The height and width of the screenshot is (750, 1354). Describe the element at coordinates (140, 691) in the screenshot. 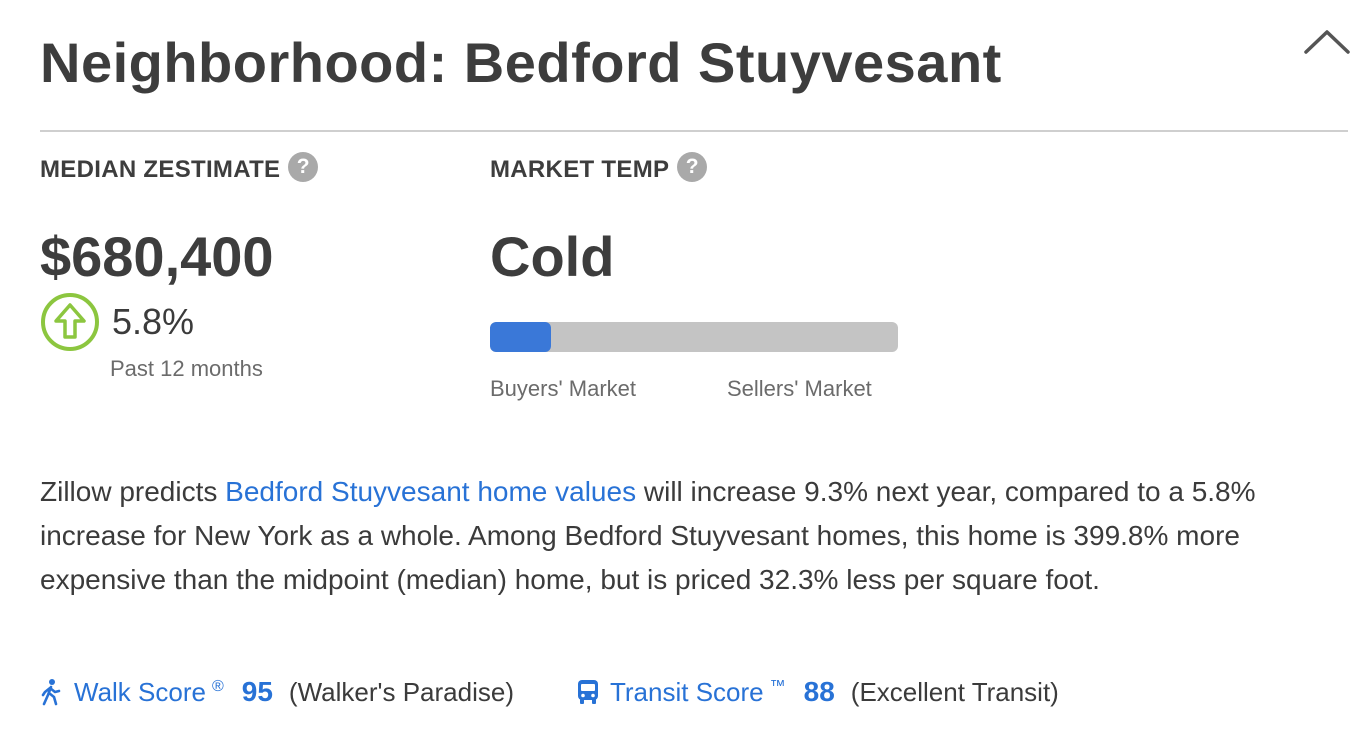

I see `walk-score-name: Walk Score` at that location.